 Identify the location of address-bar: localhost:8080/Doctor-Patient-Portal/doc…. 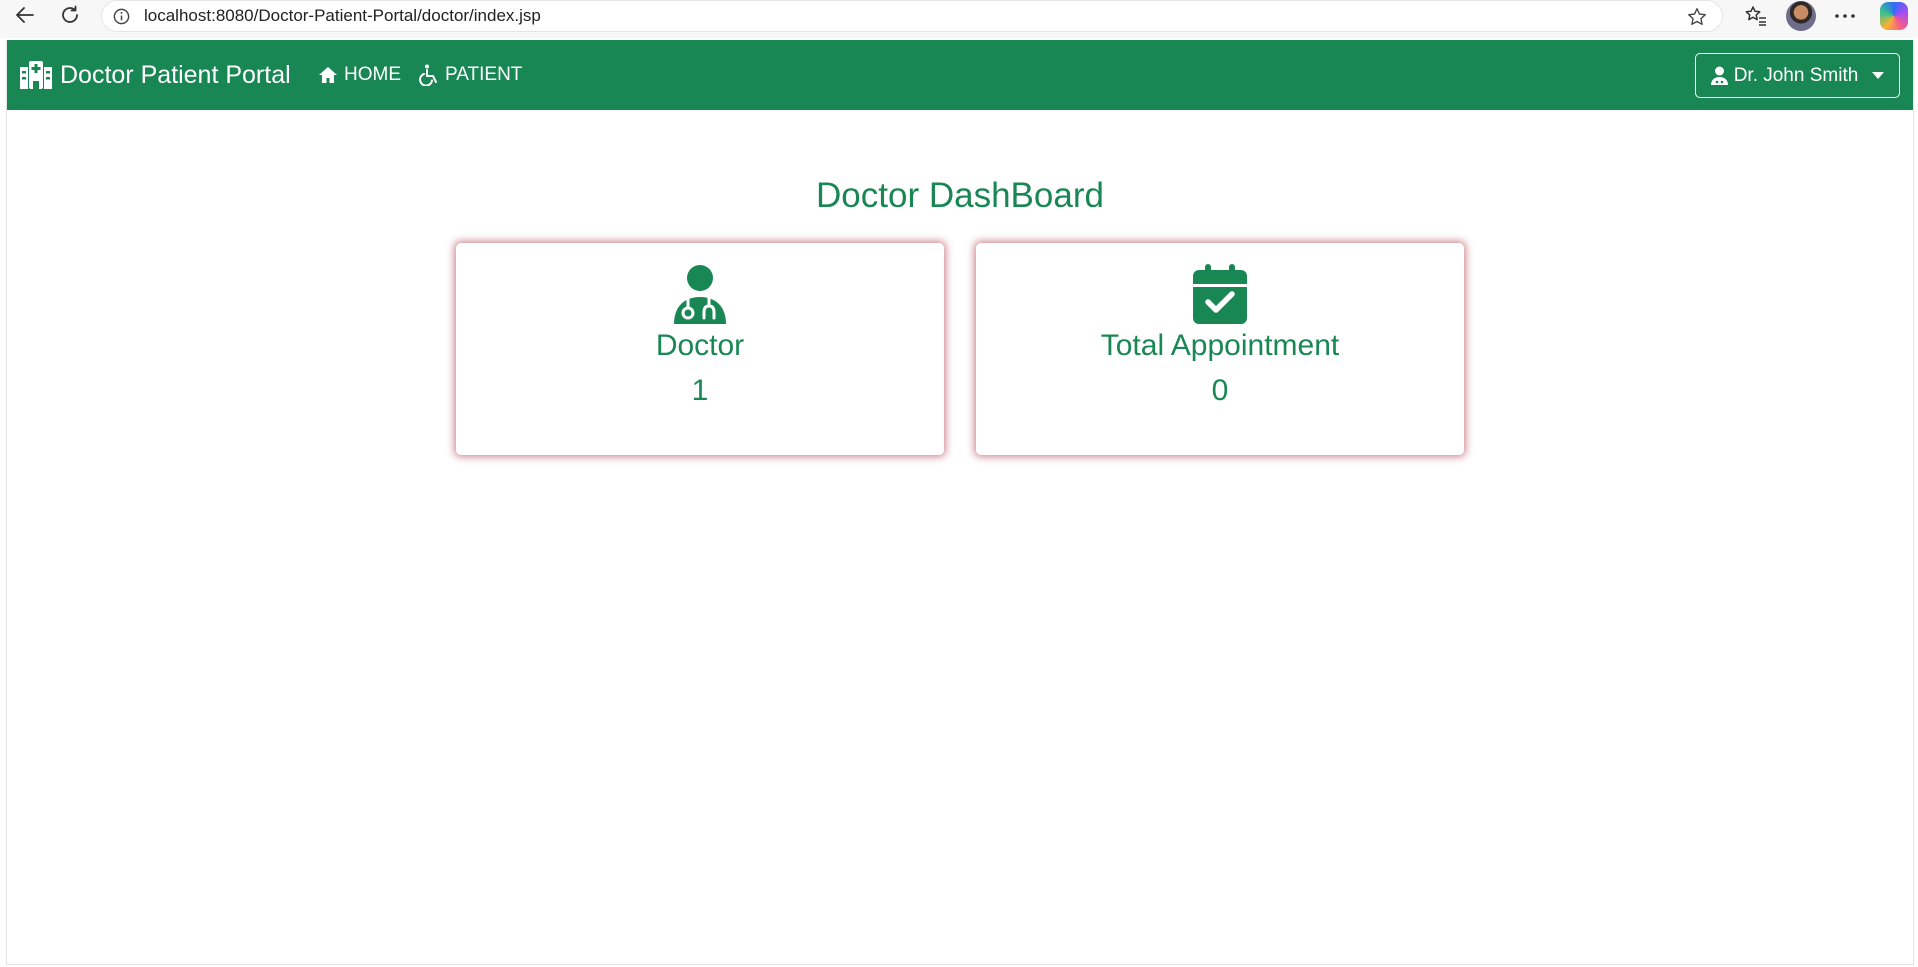
(912, 16).